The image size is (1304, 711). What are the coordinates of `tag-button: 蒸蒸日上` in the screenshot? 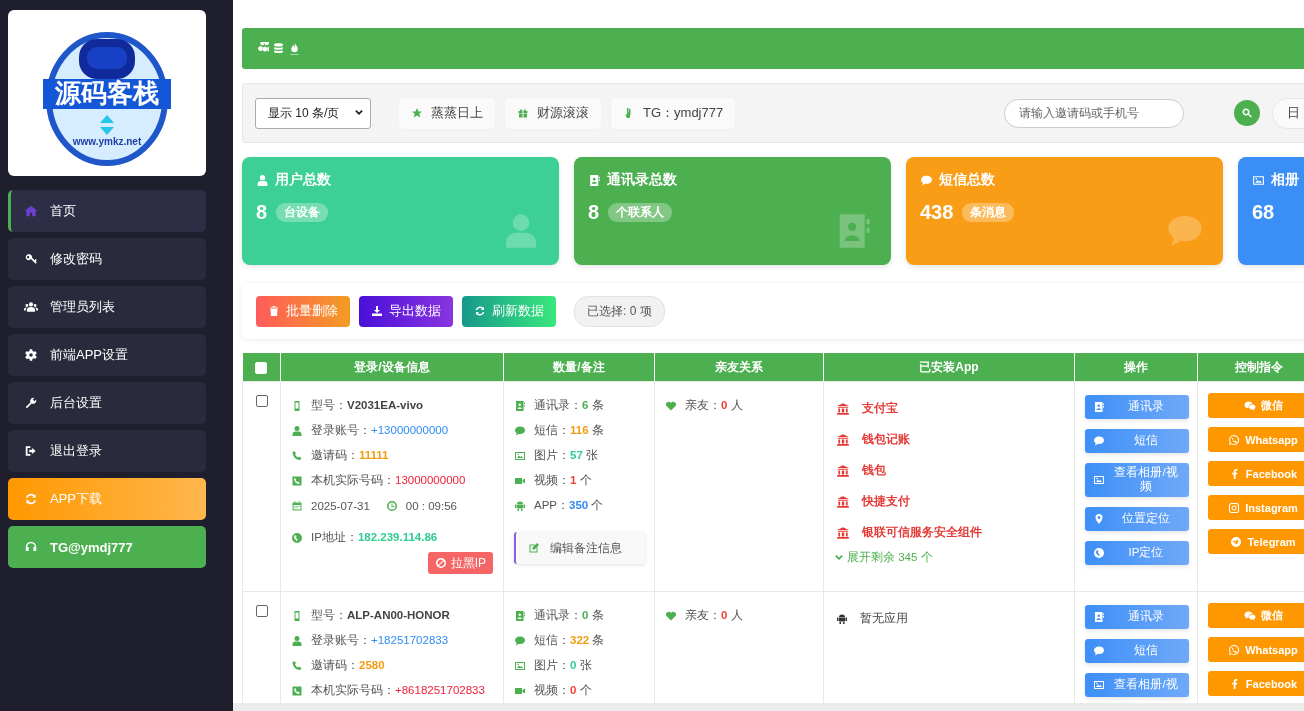 It's located at (447, 113).